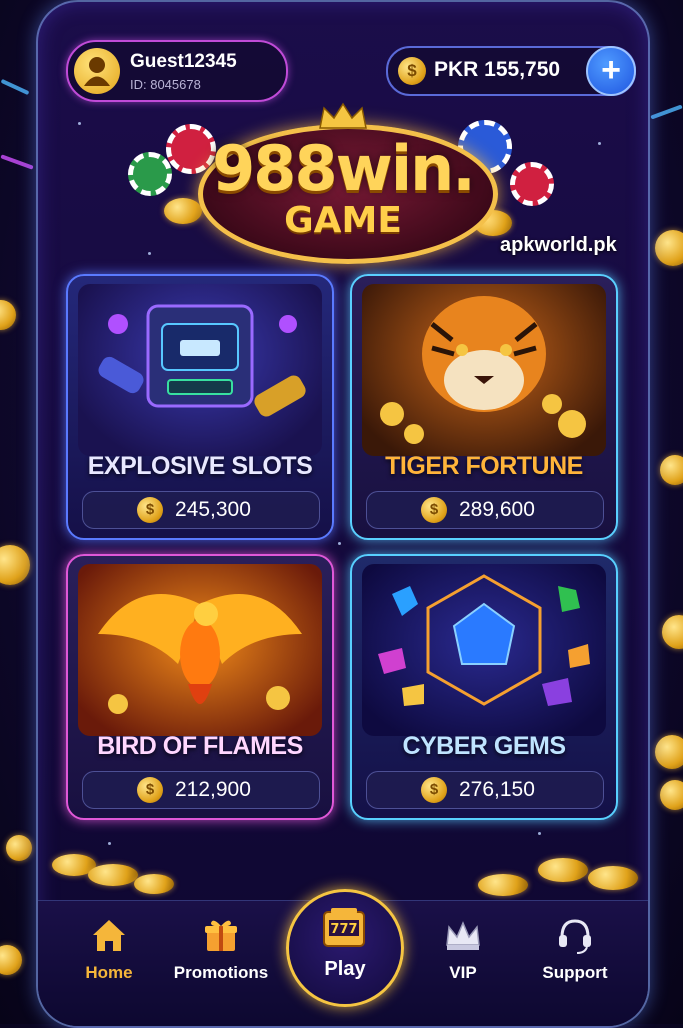 This screenshot has height=1028, width=683. I want to click on bottom-navigation: Home Promotions 777 Play VIP Support, so click(343, 957).